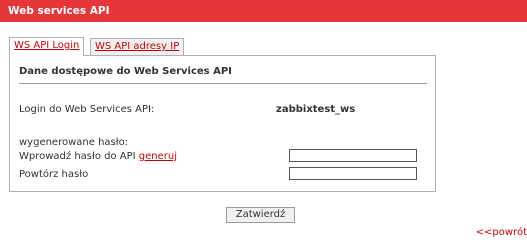 This screenshot has width=527, height=240. What do you see at coordinates (137, 46) in the screenshot?
I see `tab-ws-api-adresy-ip: WS API adresy IP` at bounding box center [137, 46].